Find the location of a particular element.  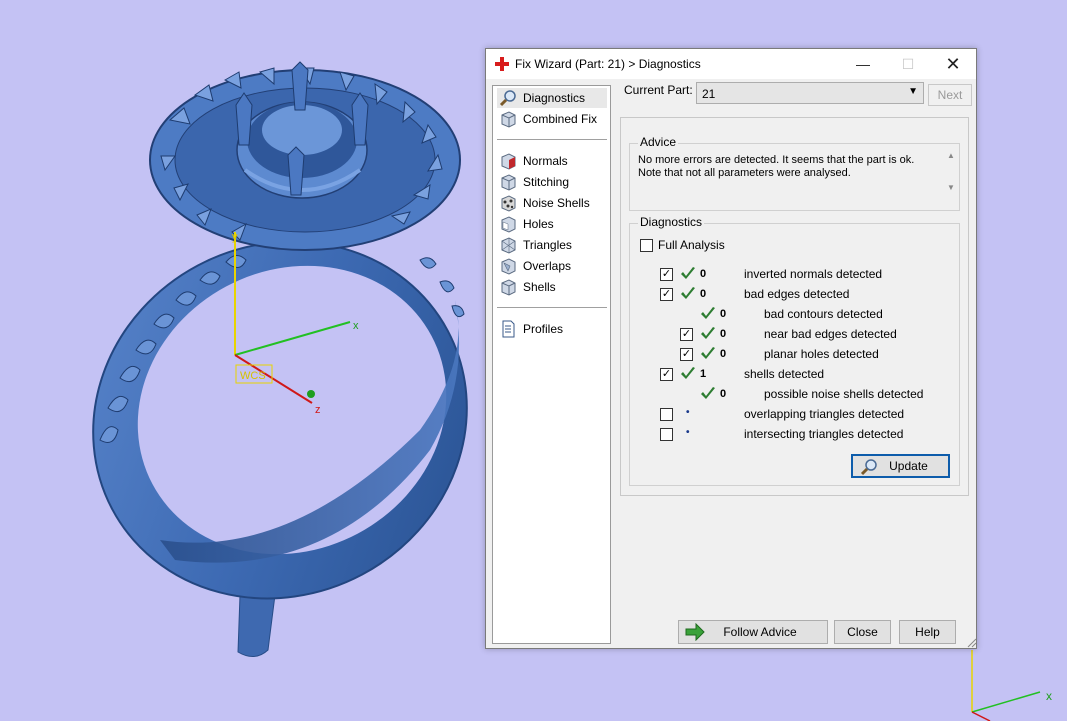

diagnostic-label: shells detected is located at coordinates (784, 374).